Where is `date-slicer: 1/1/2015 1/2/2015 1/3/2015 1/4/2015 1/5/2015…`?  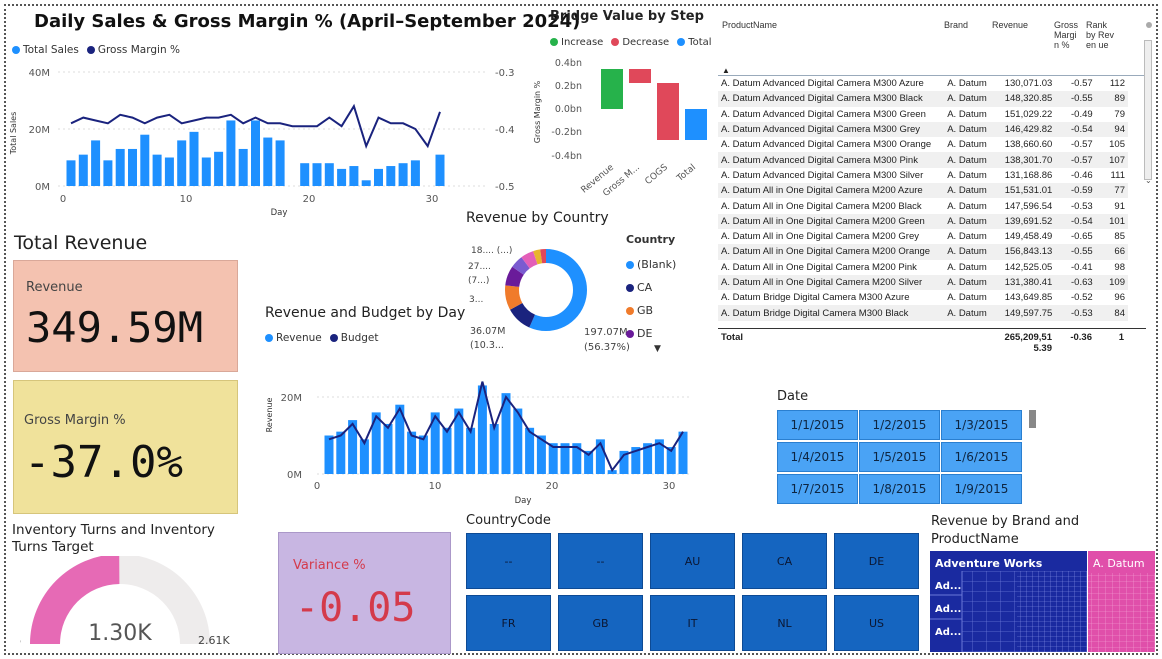
date-slicer: 1/1/2015 1/2/2015 1/3/2015 1/4/2015 1/5/2015… is located at coordinates (901, 457).